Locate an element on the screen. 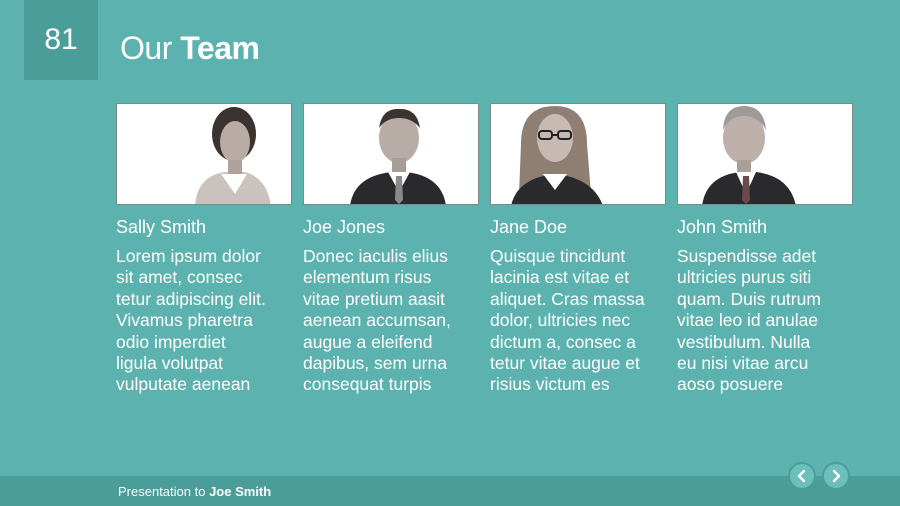 The image size is (900, 506). previous-slide-button is located at coordinates (802, 476).